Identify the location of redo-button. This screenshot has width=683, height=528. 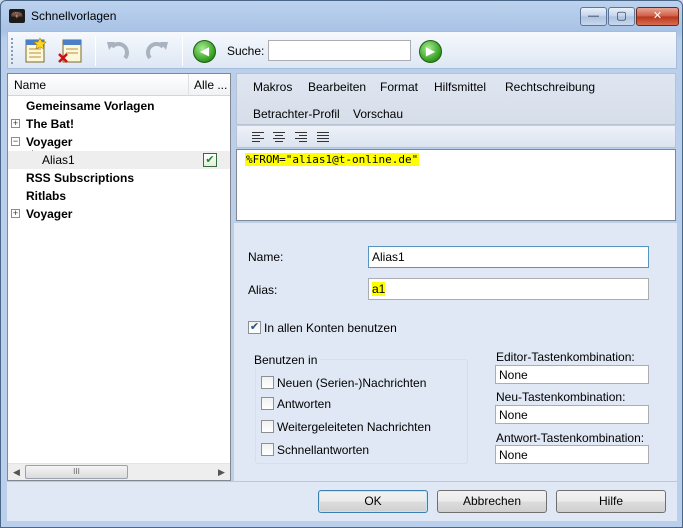
(157, 51).